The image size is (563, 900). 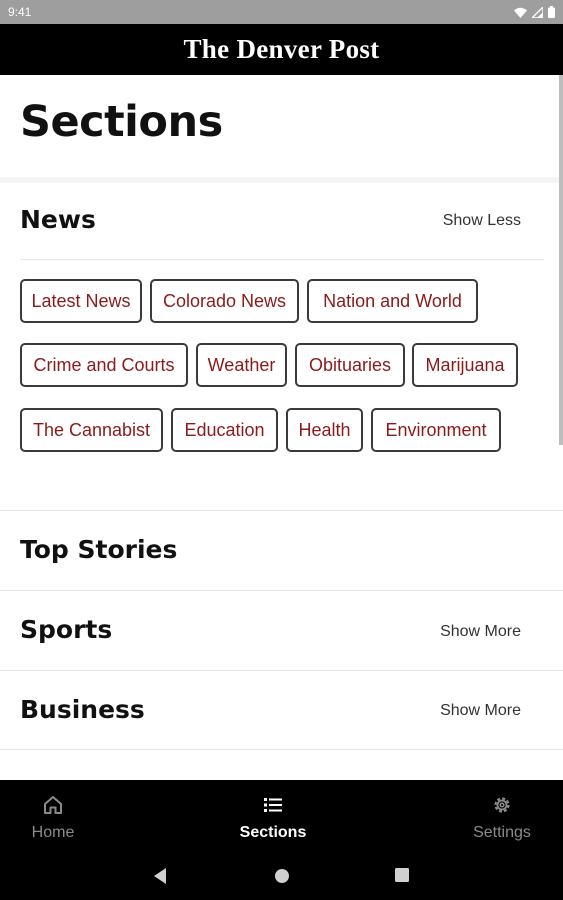 What do you see at coordinates (482, 221) in the screenshot?
I see `show-less-button: Show Less` at bounding box center [482, 221].